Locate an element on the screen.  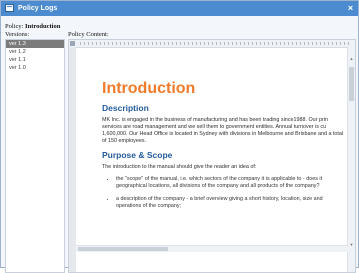
horizontal-scrollbar is located at coordinates (212, 248).